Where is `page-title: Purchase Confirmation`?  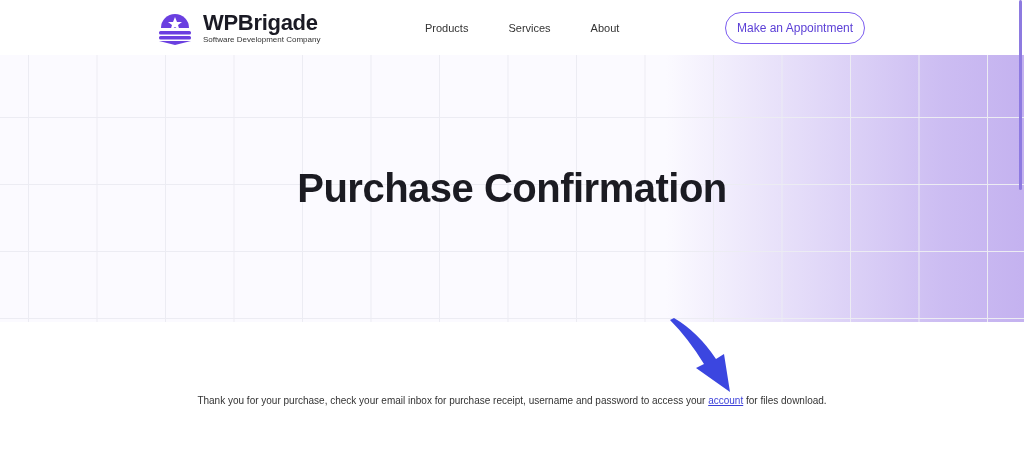
page-title: Purchase Confirmation is located at coordinates (512, 188).